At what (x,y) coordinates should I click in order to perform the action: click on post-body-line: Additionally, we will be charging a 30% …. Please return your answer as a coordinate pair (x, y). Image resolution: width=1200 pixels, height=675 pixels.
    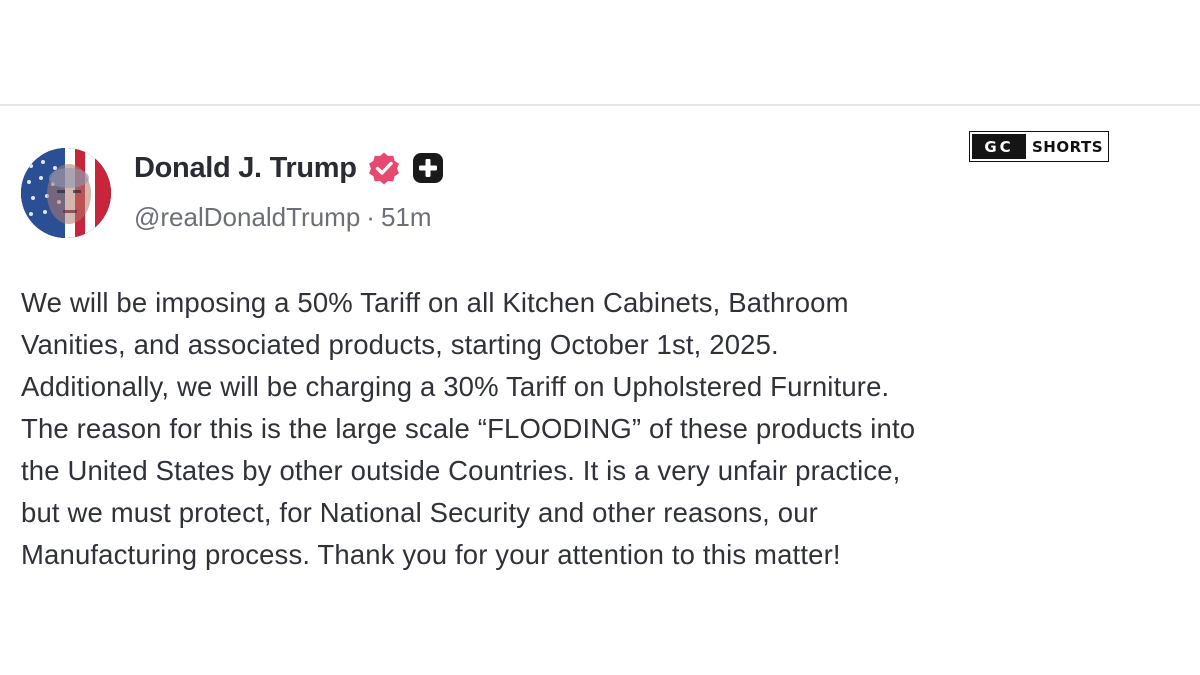
    Looking at the image, I should click on (455, 386).